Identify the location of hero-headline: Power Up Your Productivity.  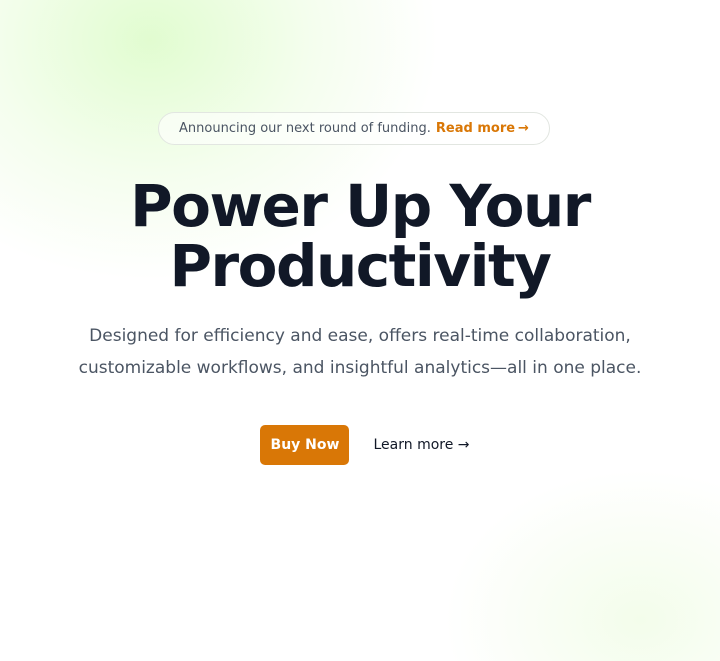
(360, 236).